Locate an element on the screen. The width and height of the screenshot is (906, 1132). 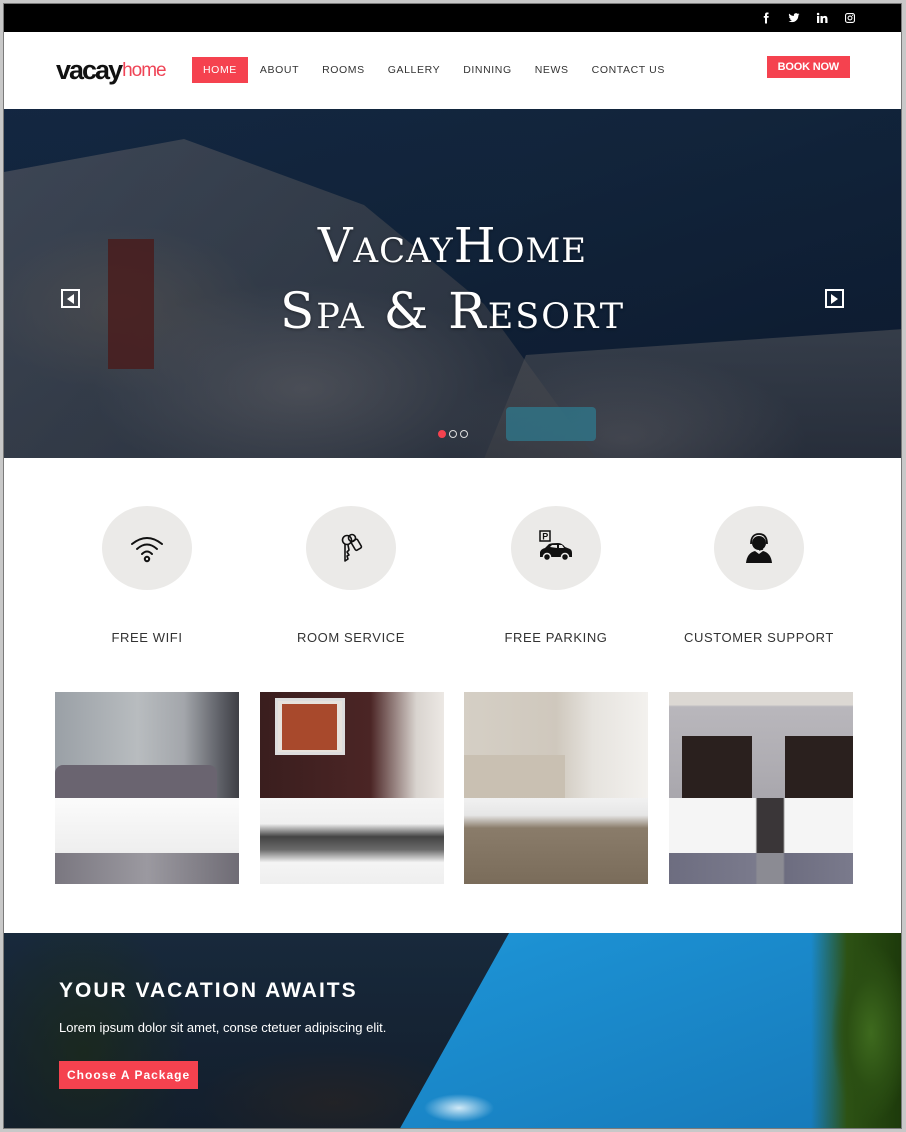
svg-text: P is located at coordinates (545, 537).